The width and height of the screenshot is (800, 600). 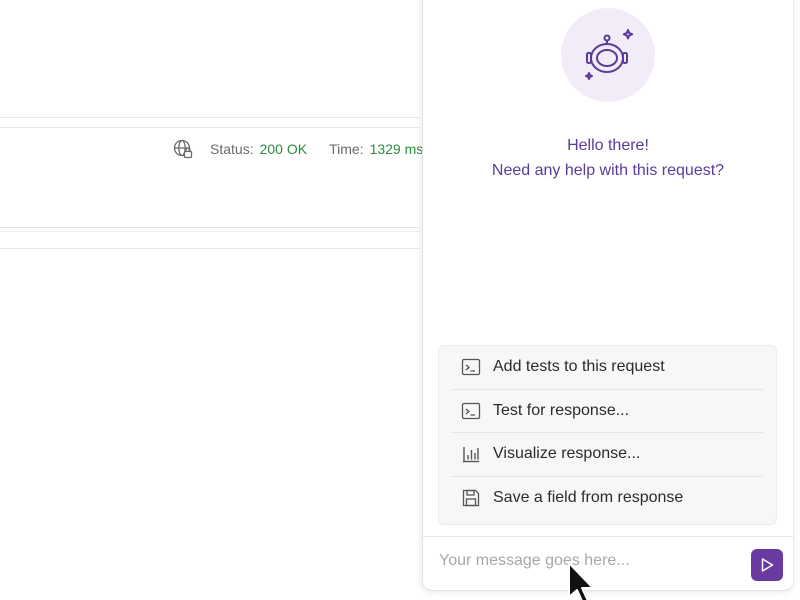 I want to click on suggestion-add-tests: Add tests to this request, so click(x=607, y=368).